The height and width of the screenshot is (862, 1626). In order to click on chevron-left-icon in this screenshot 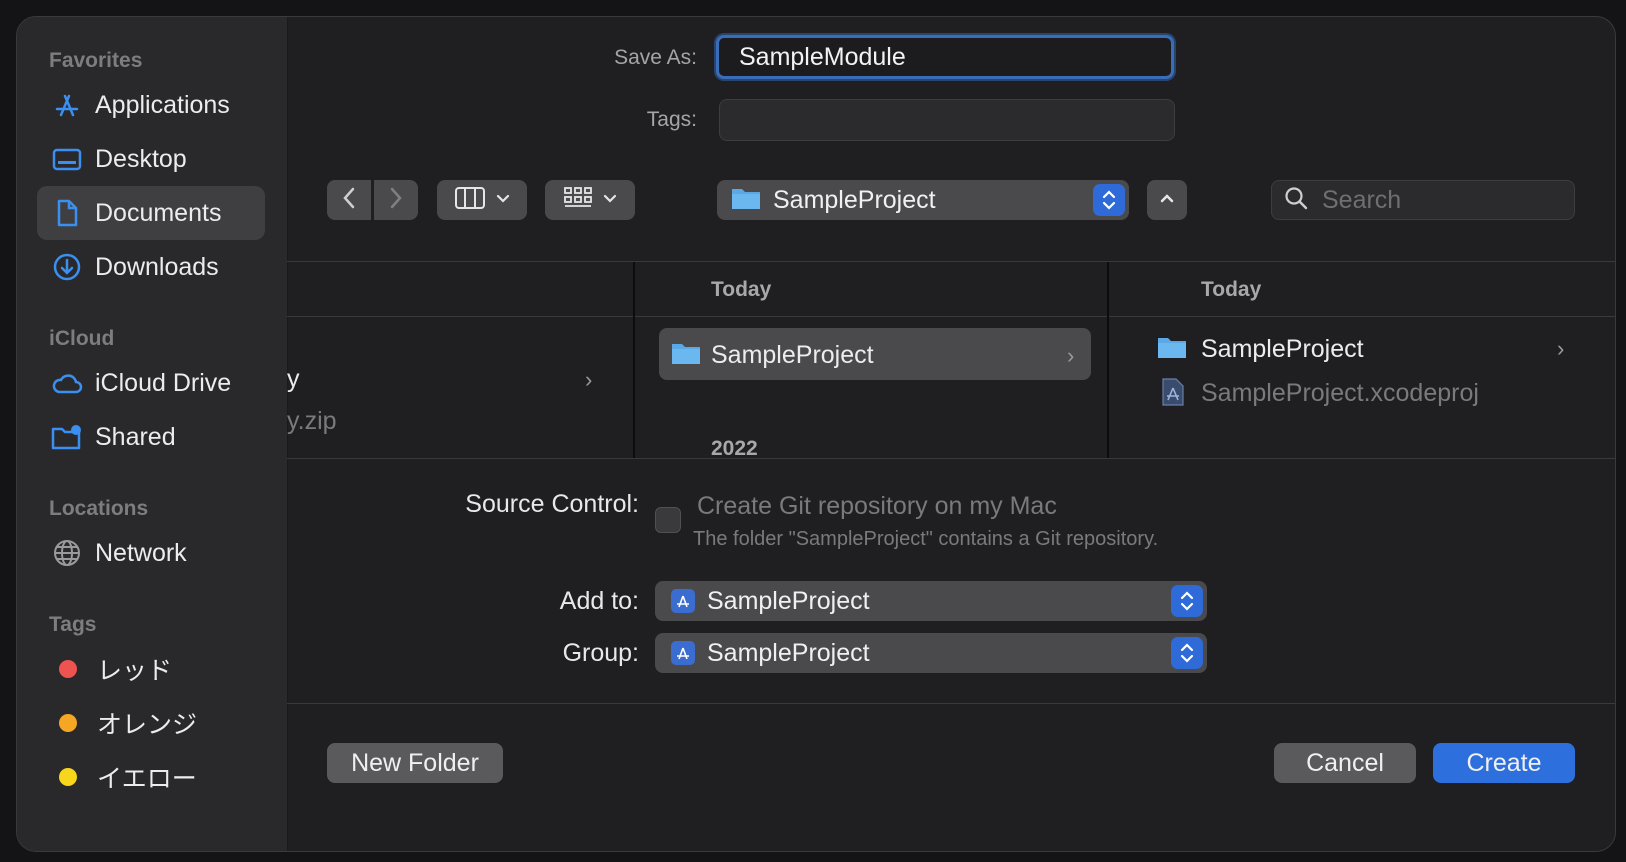, I will do `click(349, 200)`.